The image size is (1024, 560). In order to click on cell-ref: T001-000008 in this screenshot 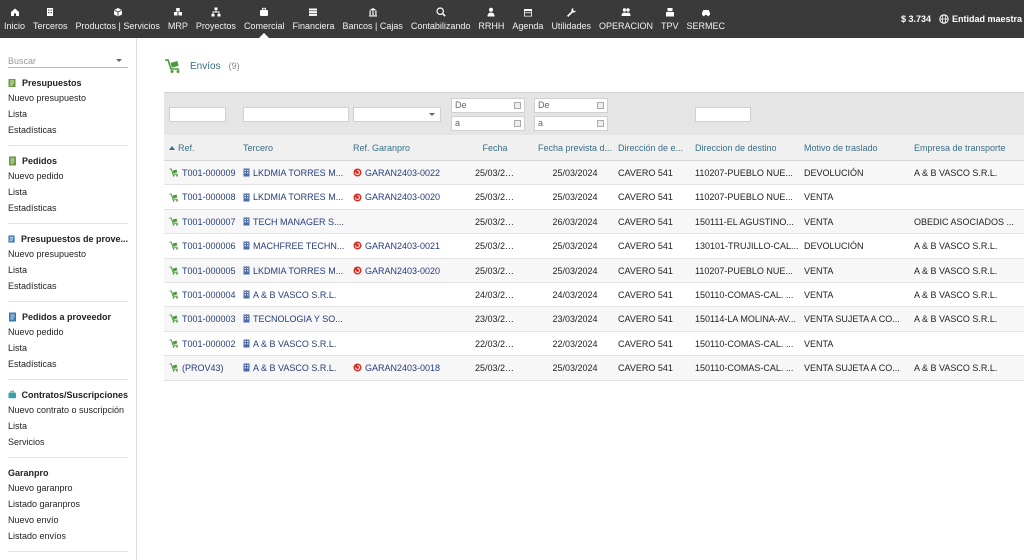, I will do `click(204, 197)`.